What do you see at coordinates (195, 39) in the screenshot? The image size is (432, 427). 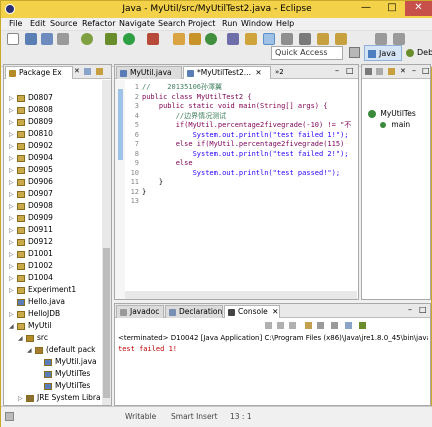 I see `new-package-icon` at bounding box center [195, 39].